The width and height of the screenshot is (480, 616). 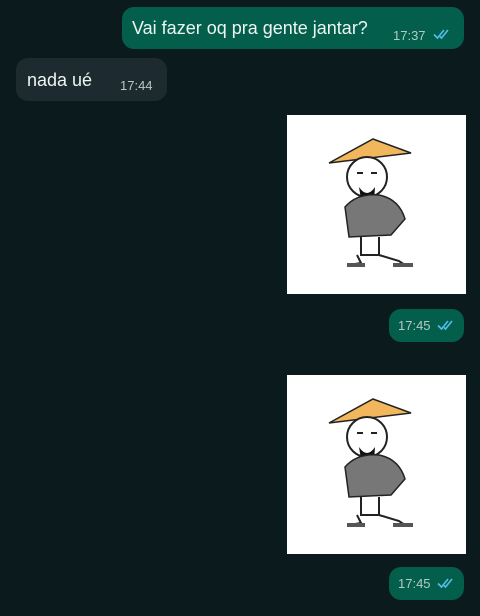 What do you see at coordinates (136, 85) in the screenshot?
I see `message-time: 17:44` at bounding box center [136, 85].